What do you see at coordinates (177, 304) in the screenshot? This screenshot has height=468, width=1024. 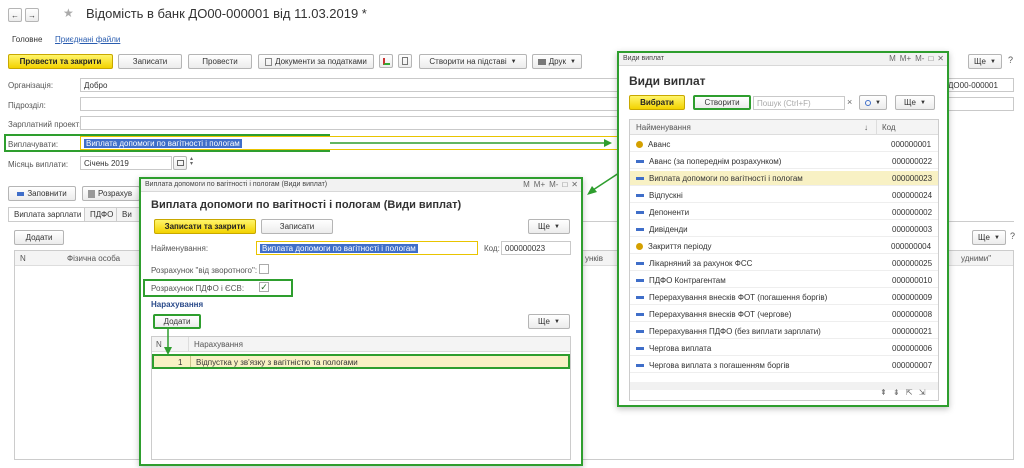 I see `accruals-section-title: Нарахування` at bounding box center [177, 304].